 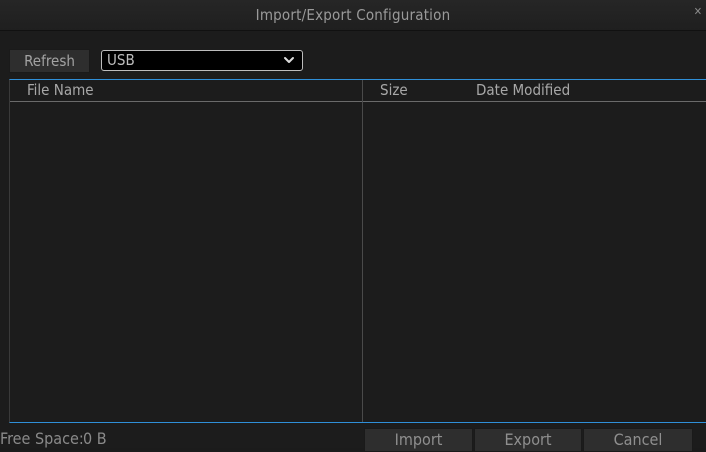 I want to click on refresh-button: Refresh, so click(x=49, y=61).